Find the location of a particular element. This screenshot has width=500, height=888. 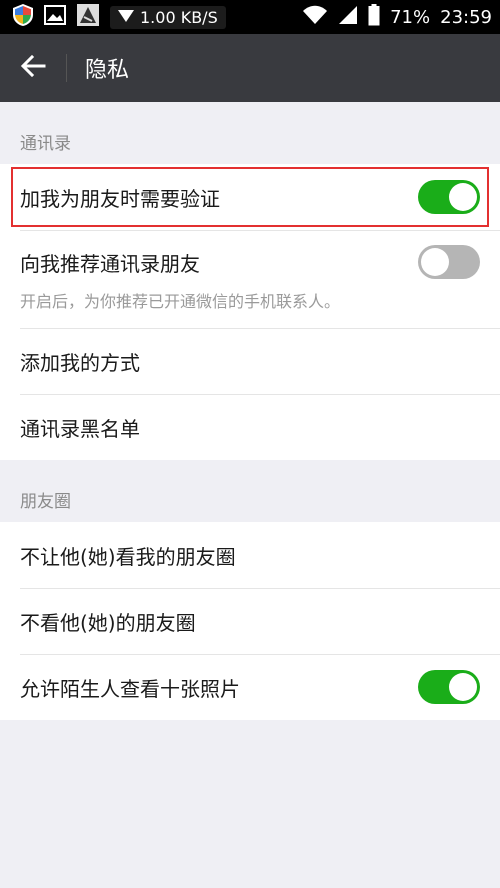

row-add-me-methods: 添加我的方式 is located at coordinates (250, 361).